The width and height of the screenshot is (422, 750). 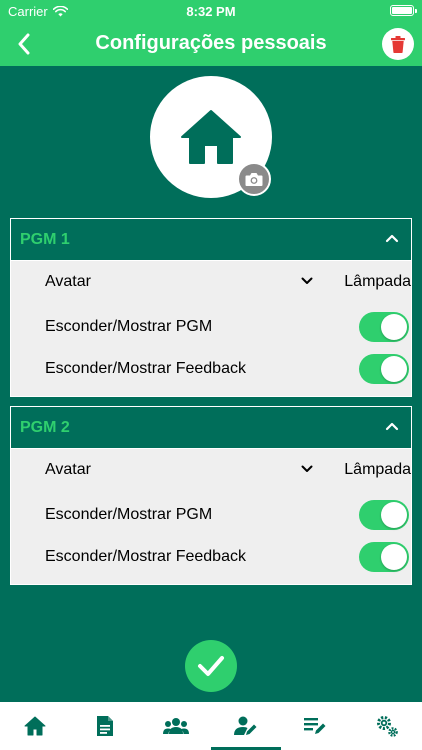 I want to click on trash-icon, so click(x=398, y=44).